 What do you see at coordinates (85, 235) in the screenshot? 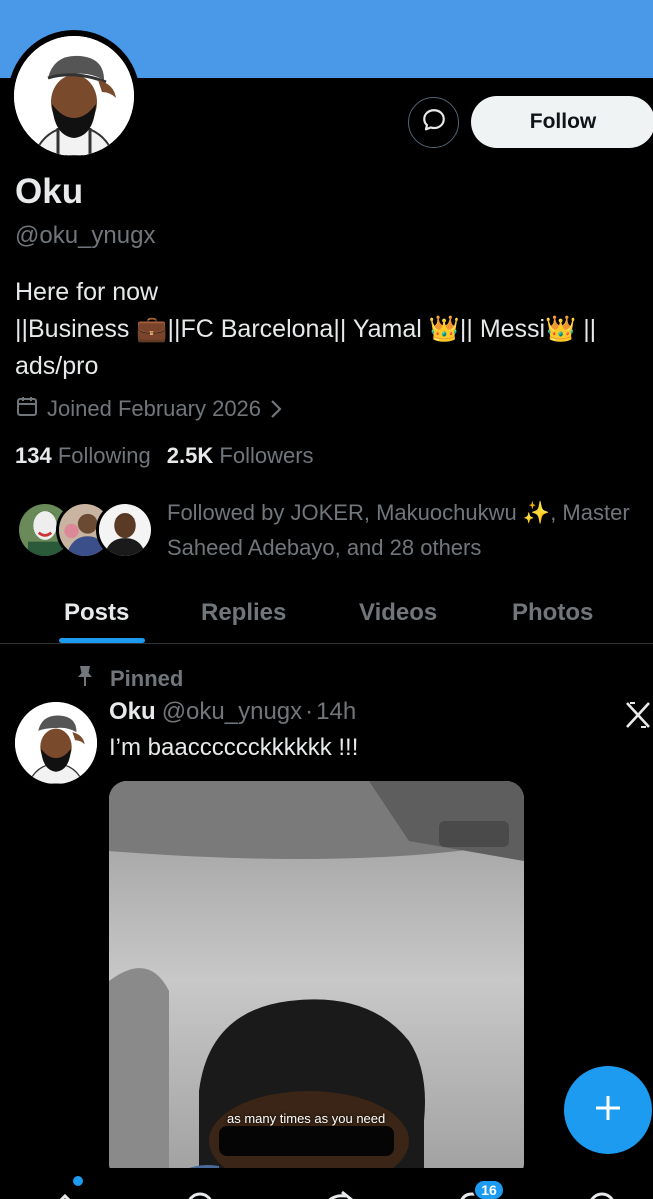
I see `profile-handle: @oku_ynugx` at bounding box center [85, 235].